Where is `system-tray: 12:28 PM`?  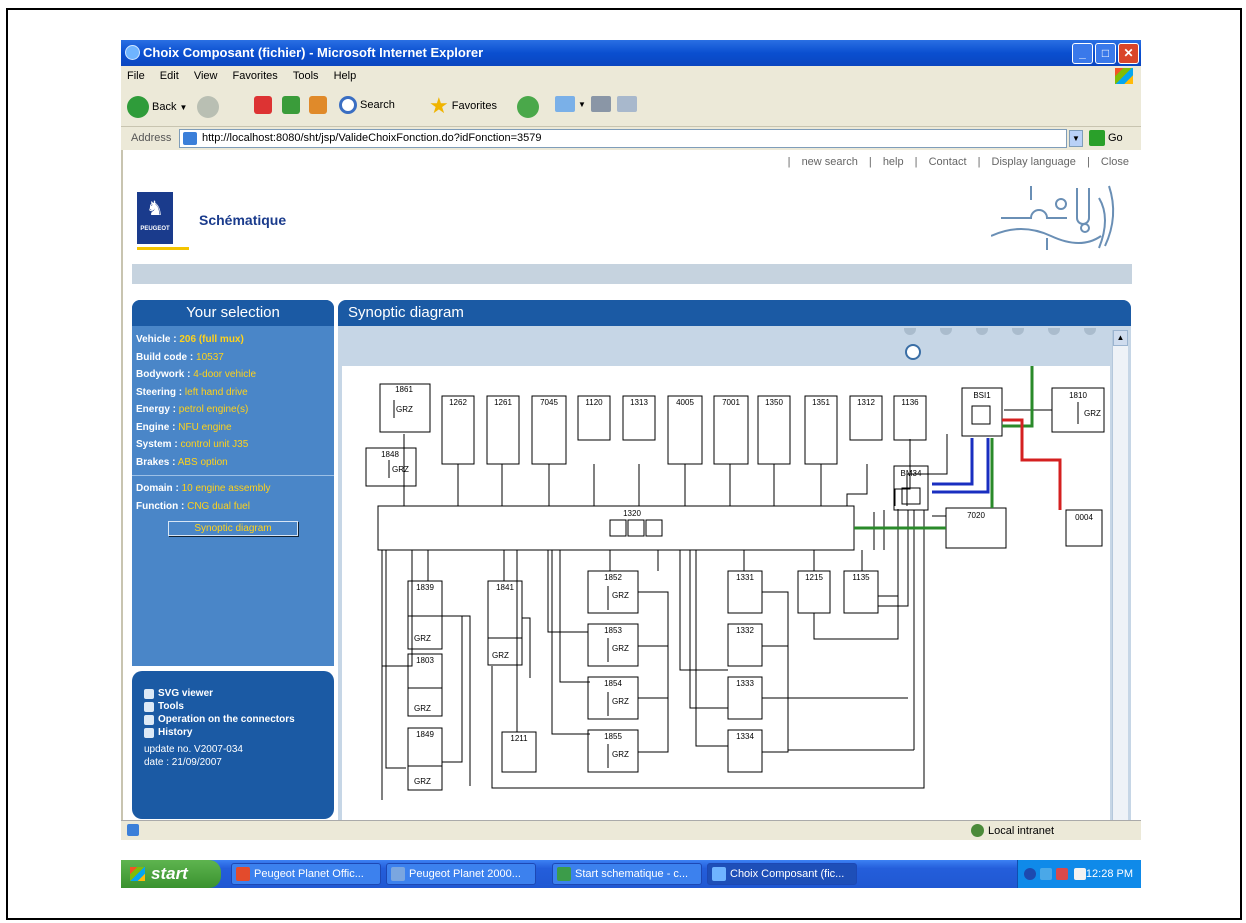 system-tray: 12:28 PM is located at coordinates (1079, 874).